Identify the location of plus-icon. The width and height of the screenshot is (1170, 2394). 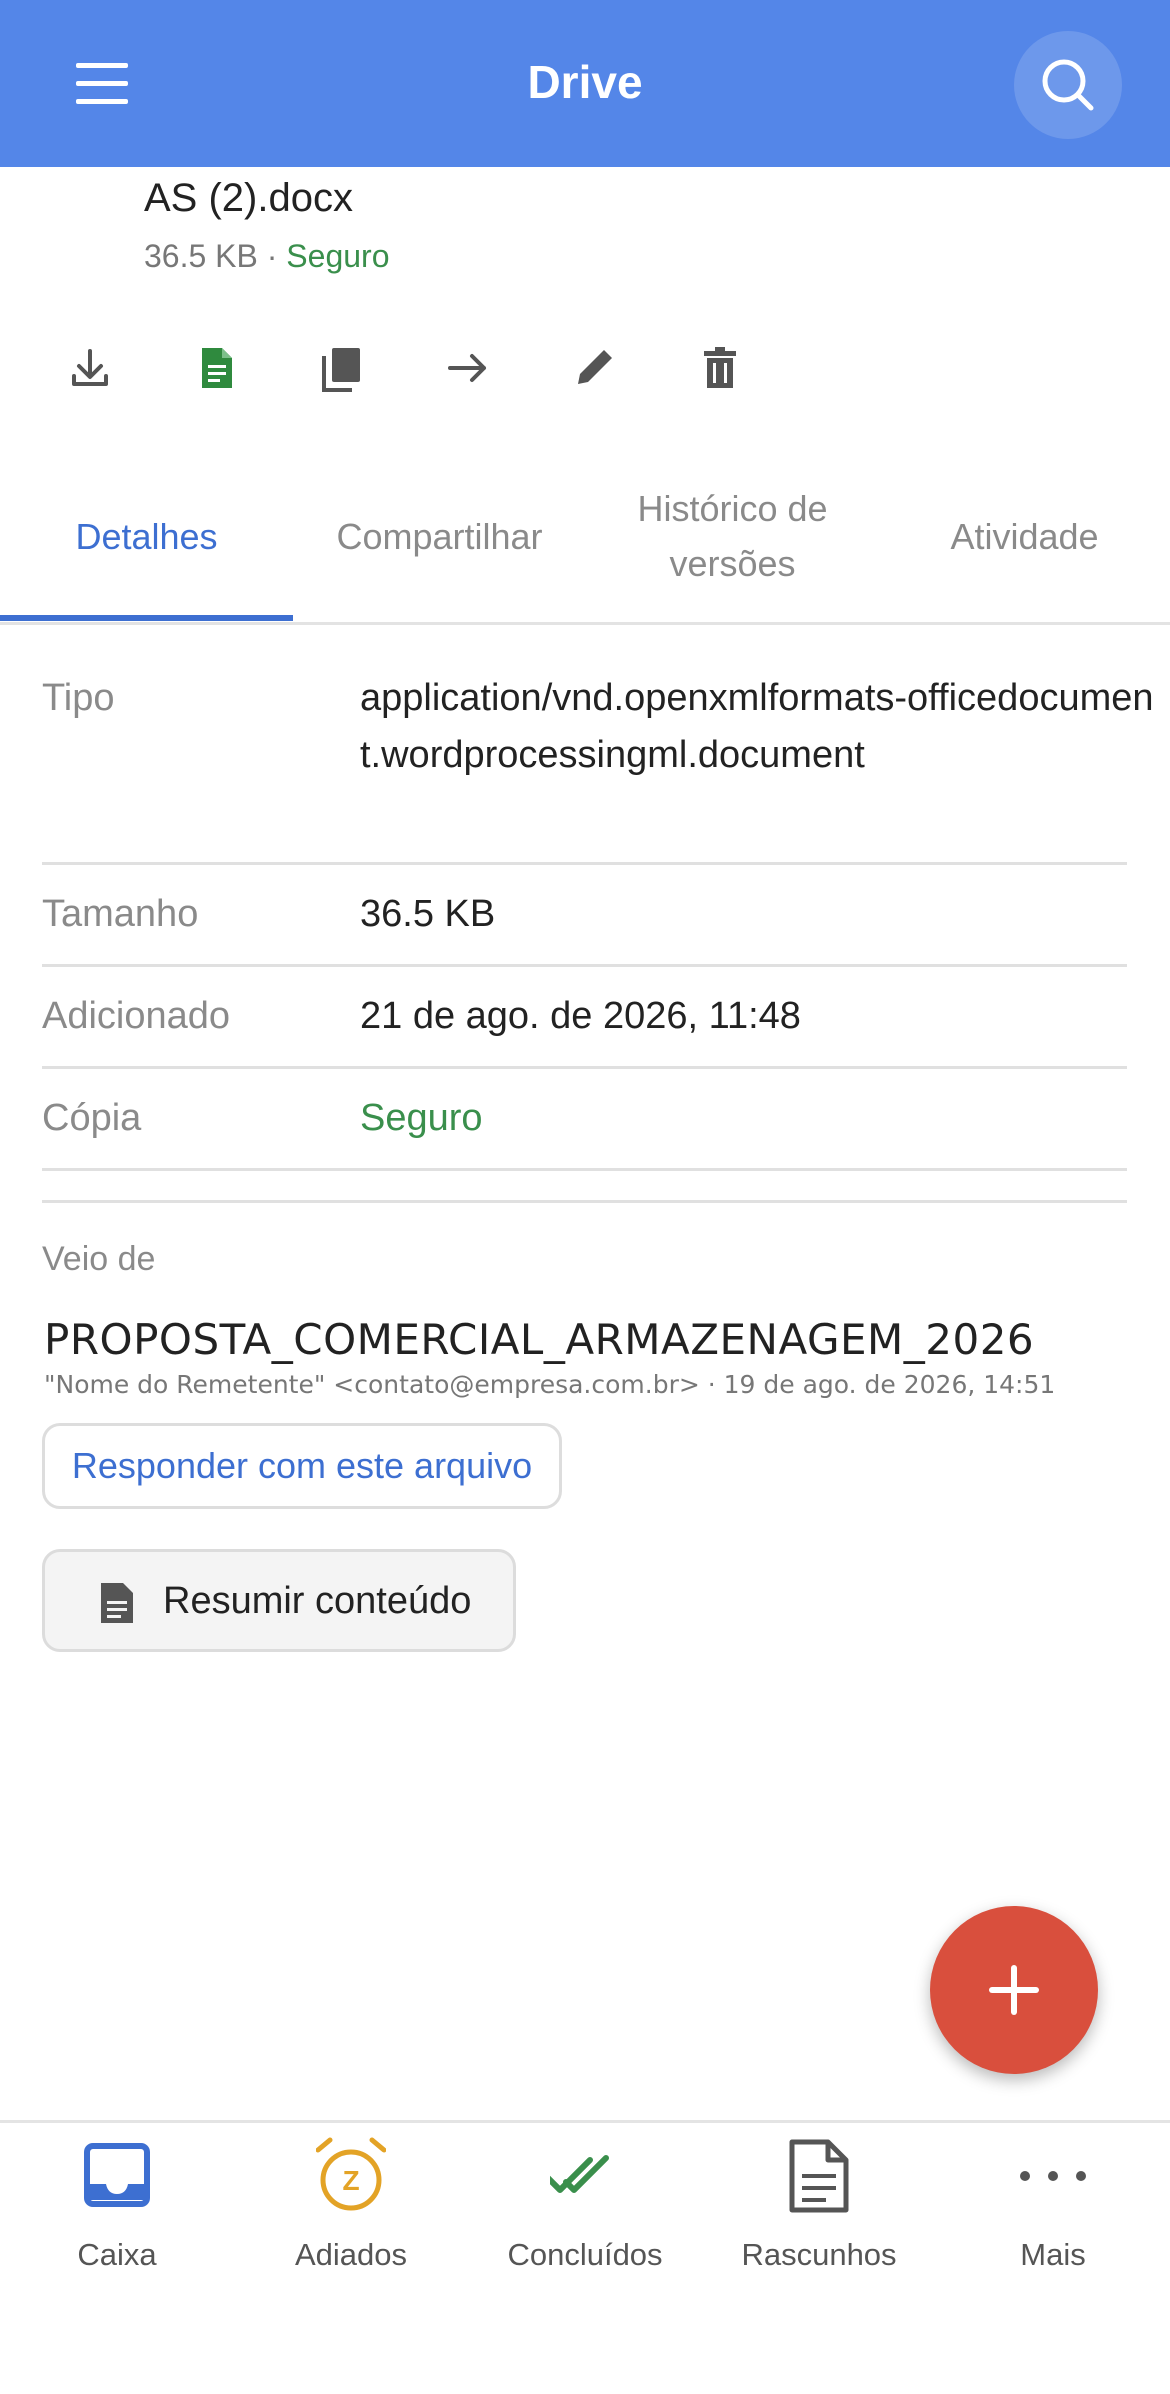
(1014, 1990).